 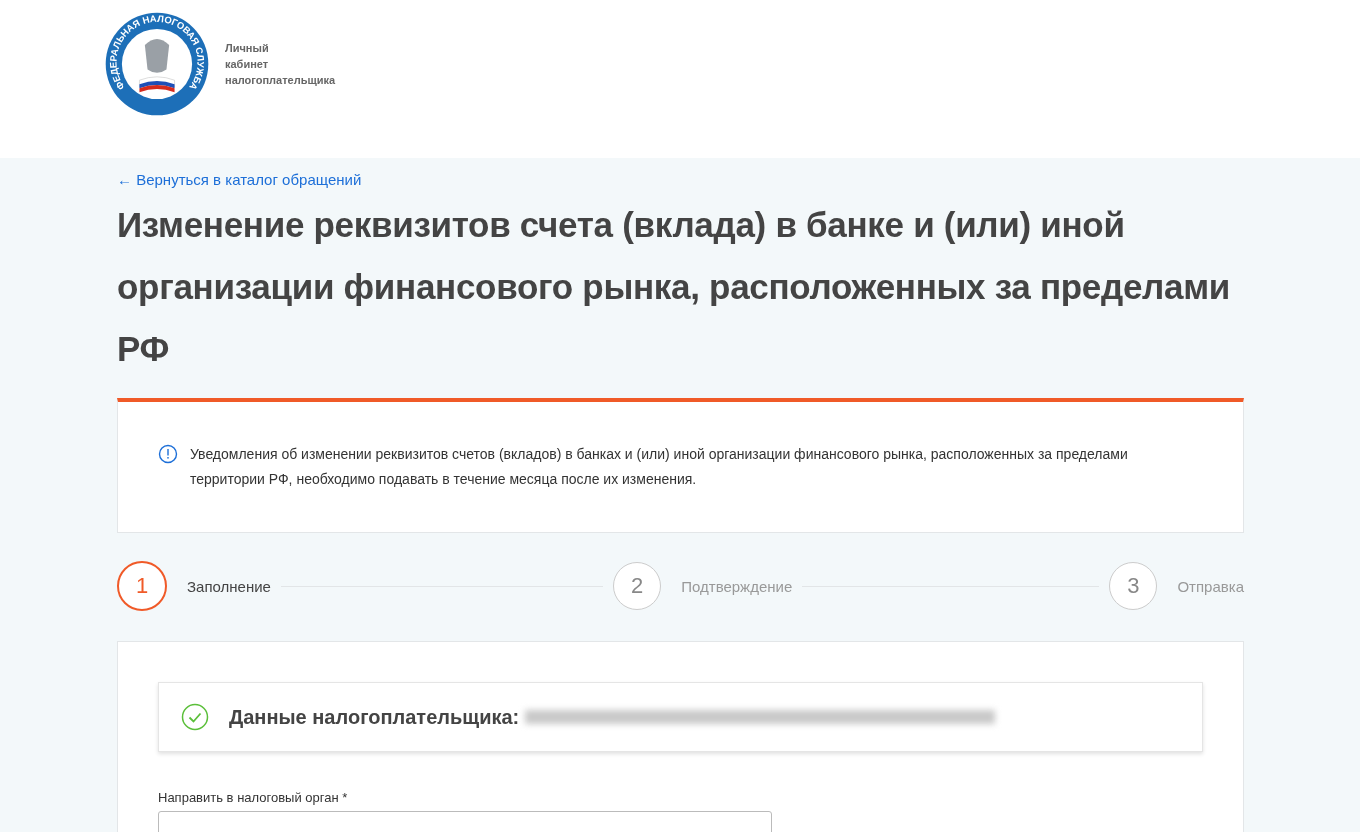 I want to click on step-label: Заполнение, so click(x=229, y=586).